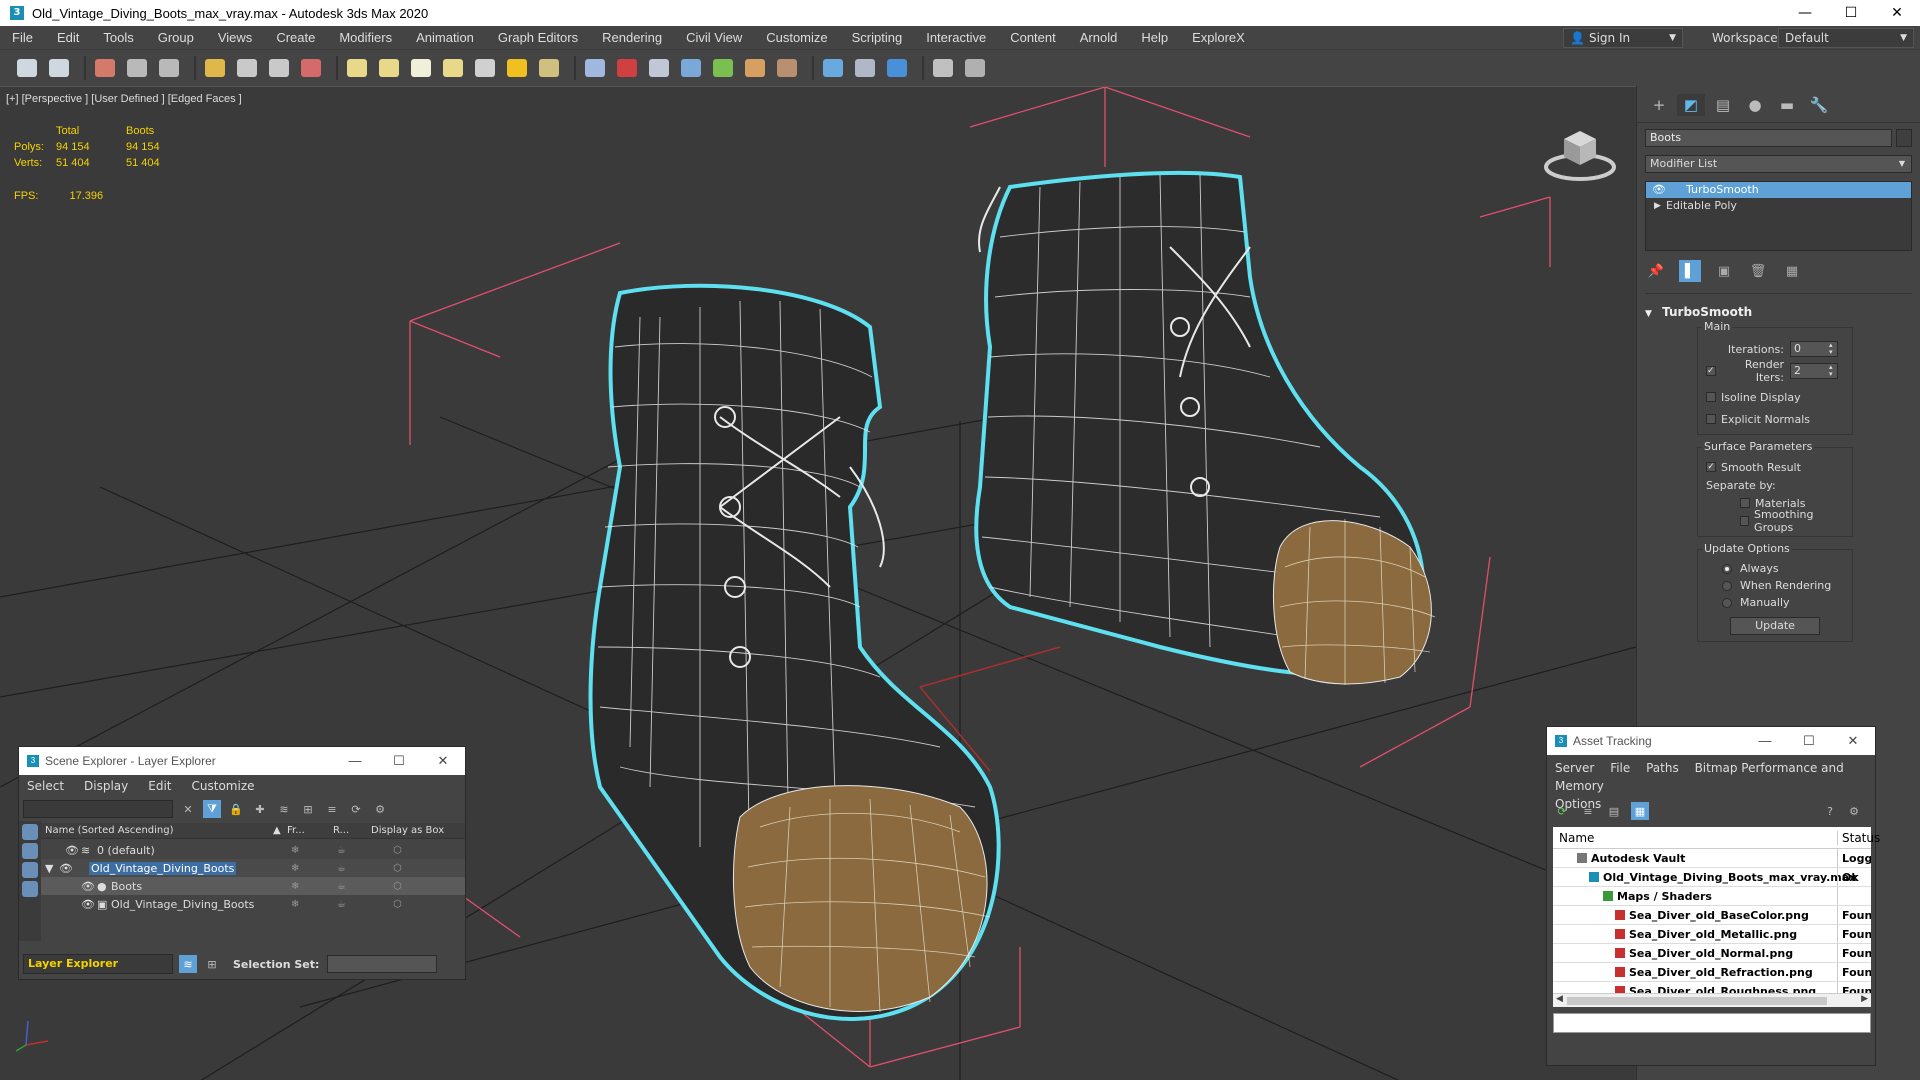  What do you see at coordinates (1904, 138) in the screenshot?
I see `object-color-swatch` at bounding box center [1904, 138].